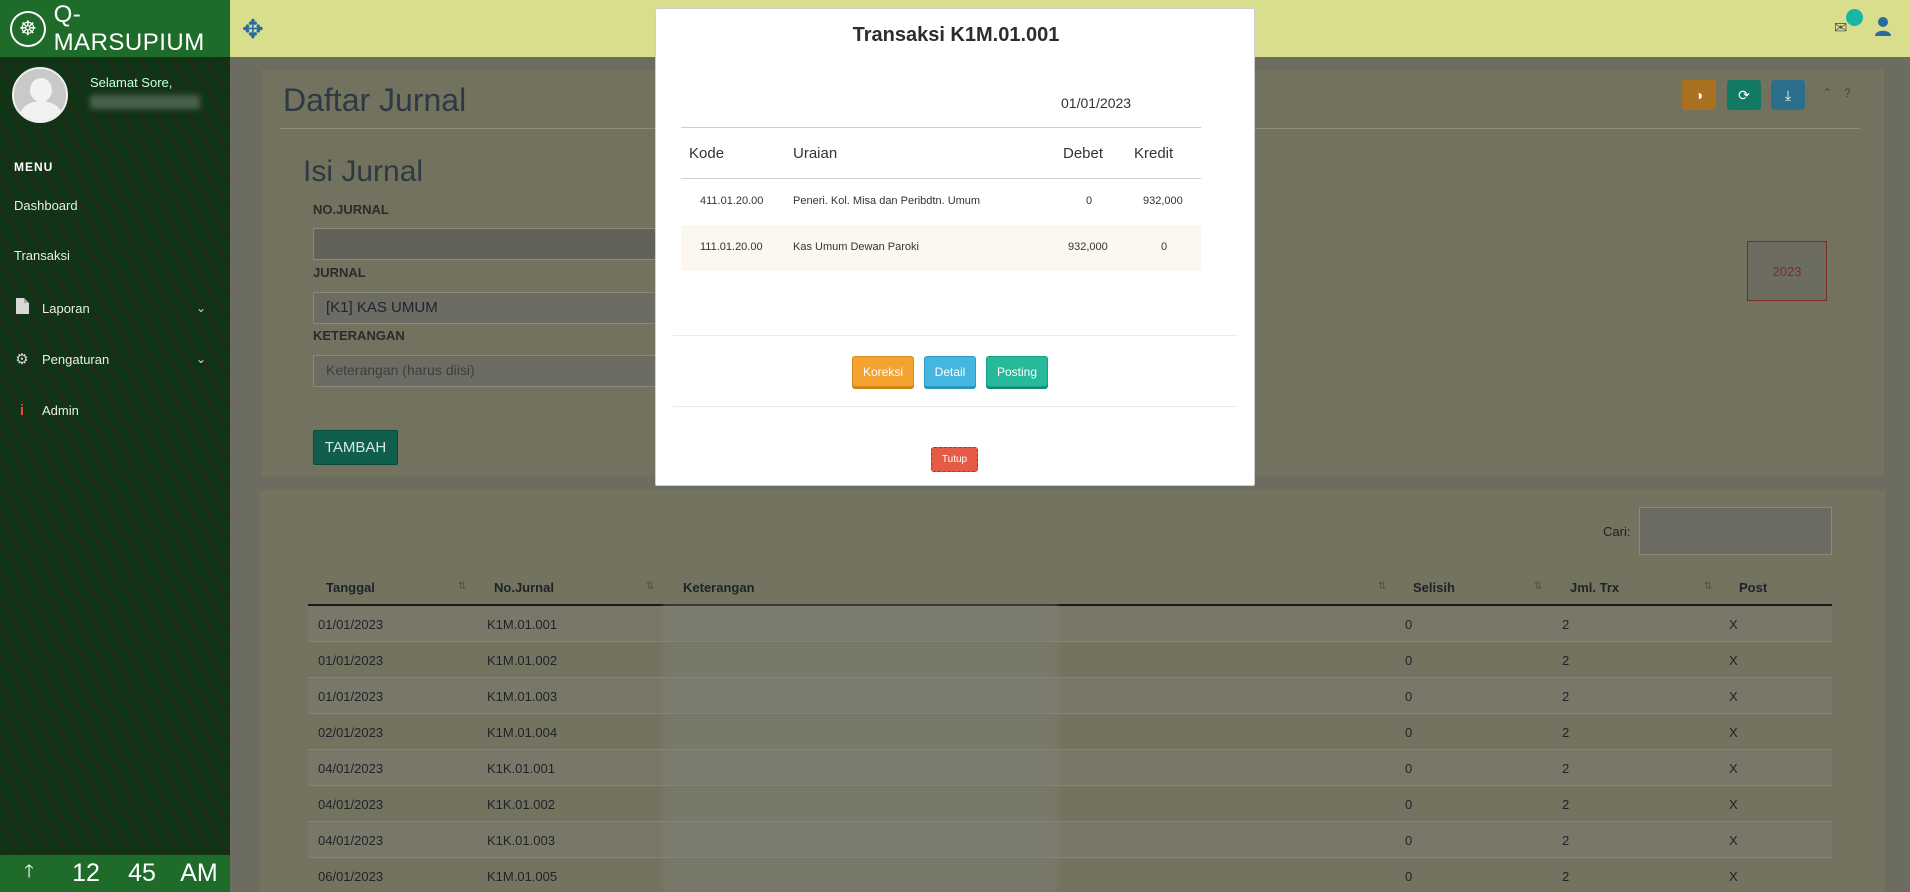 The image size is (1910, 892). Describe the element at coordinates (490, 371) in the screenshot. I see `keterangan-input: Keterangan (harus diisi)` at that location.